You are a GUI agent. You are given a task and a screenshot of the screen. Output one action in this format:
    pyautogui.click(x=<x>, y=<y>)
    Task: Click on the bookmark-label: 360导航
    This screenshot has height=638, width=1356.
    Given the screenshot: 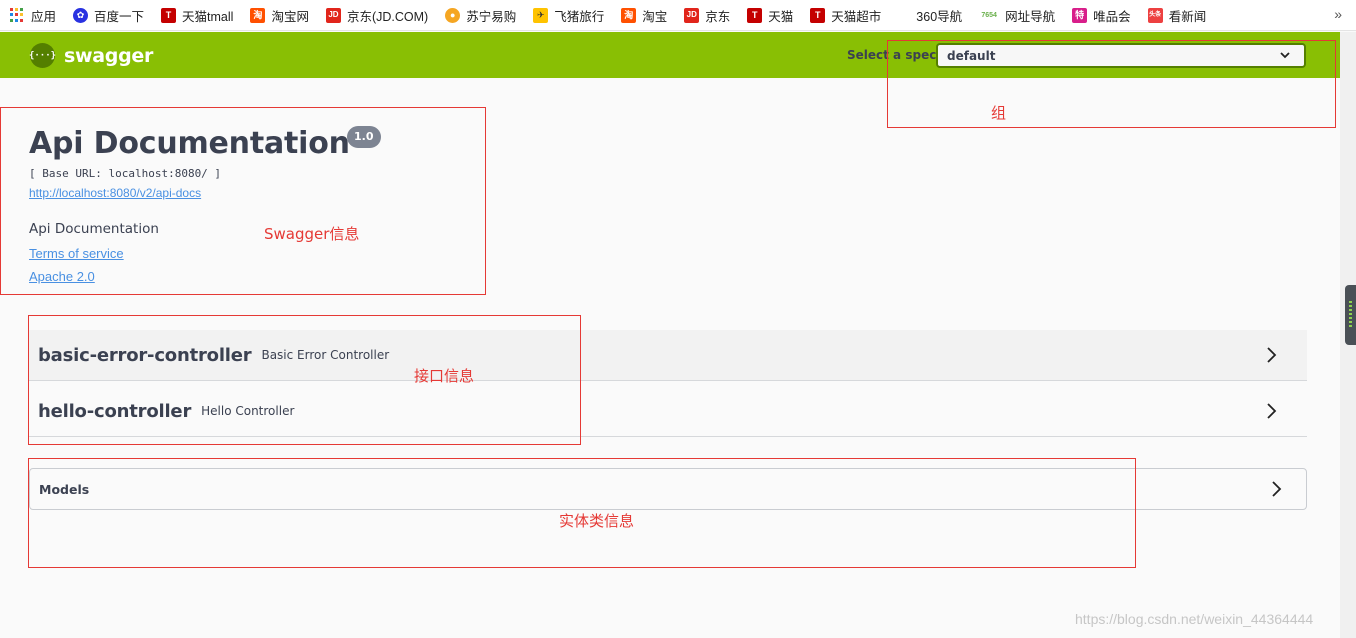 What is the action you would take?
    pyautogui.click(x=939, y=16)
    